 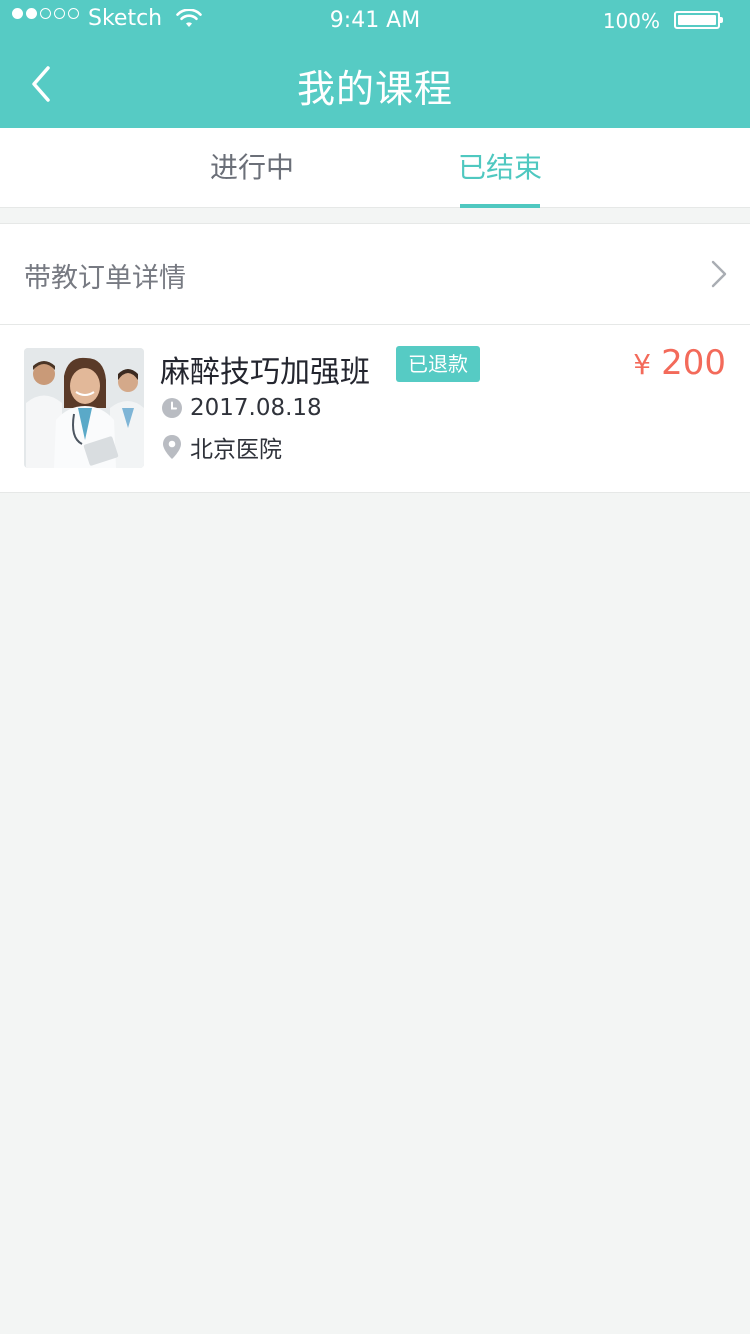 I want to click on course-date: 2017.08.18, so click(x=256, y=408).